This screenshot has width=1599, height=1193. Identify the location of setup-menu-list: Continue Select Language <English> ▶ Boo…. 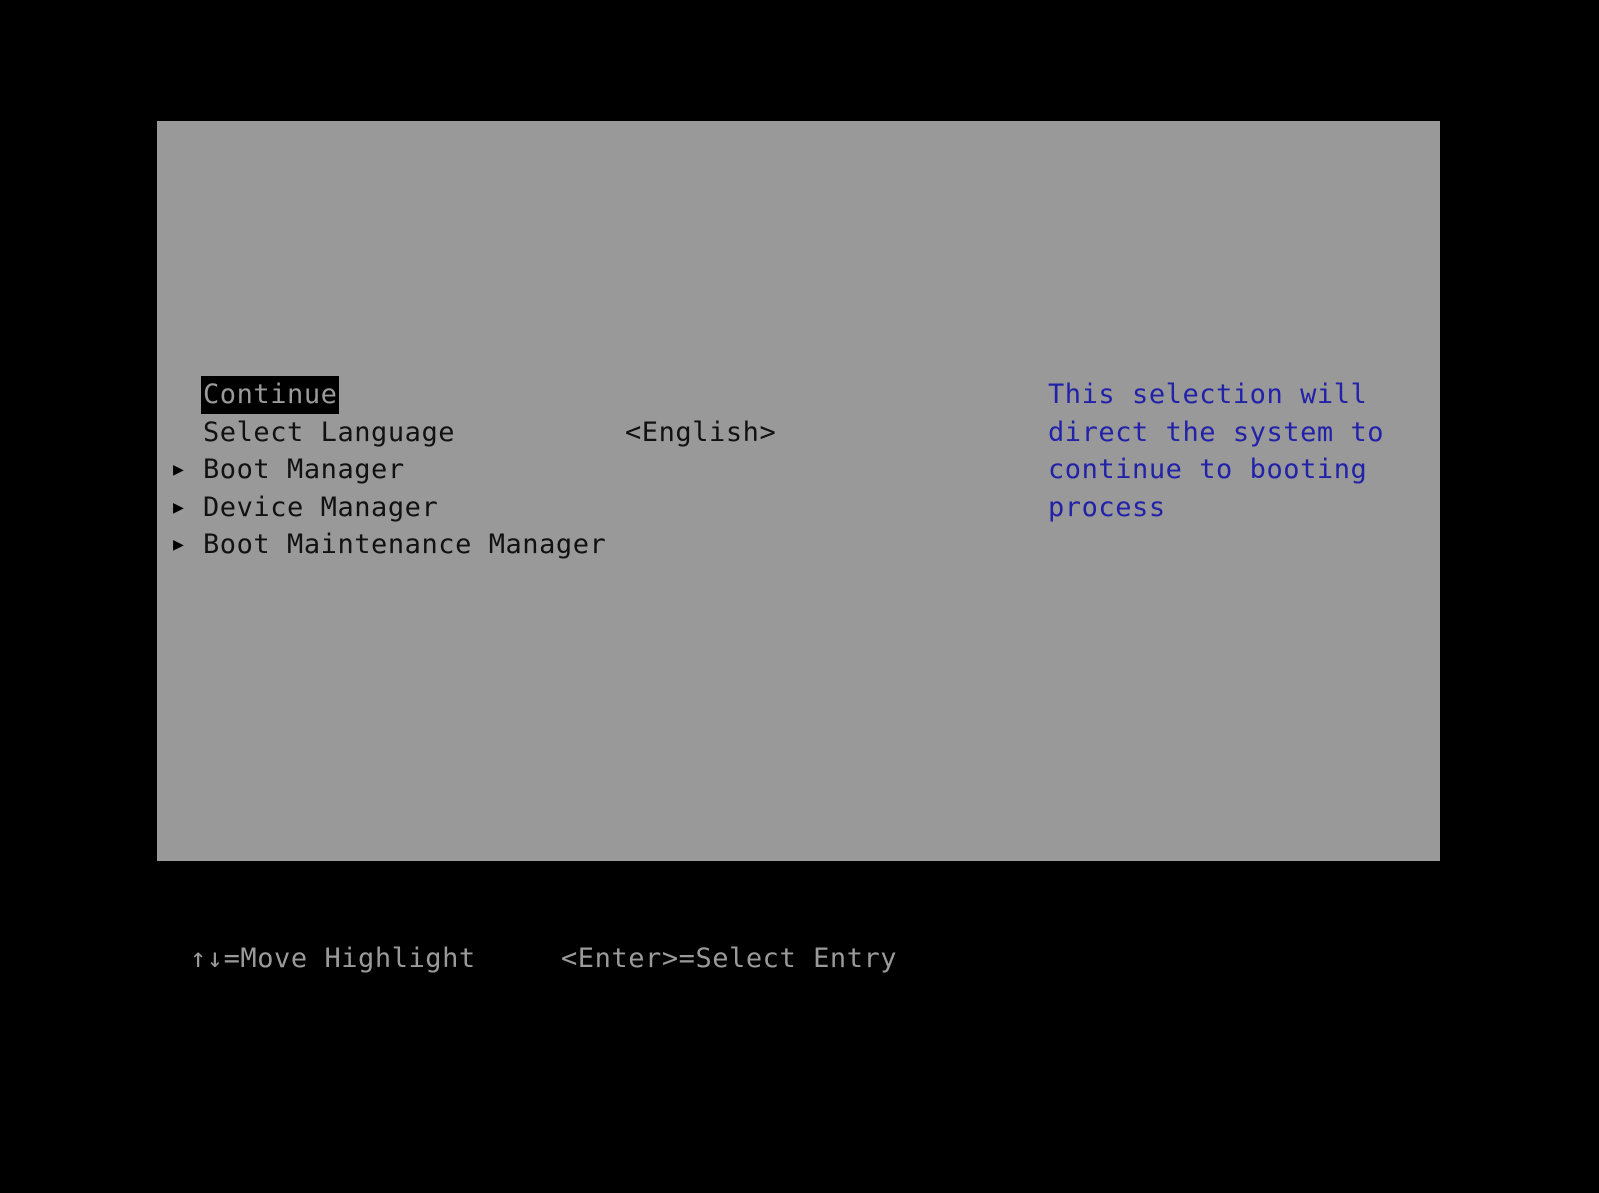
(541, 470).